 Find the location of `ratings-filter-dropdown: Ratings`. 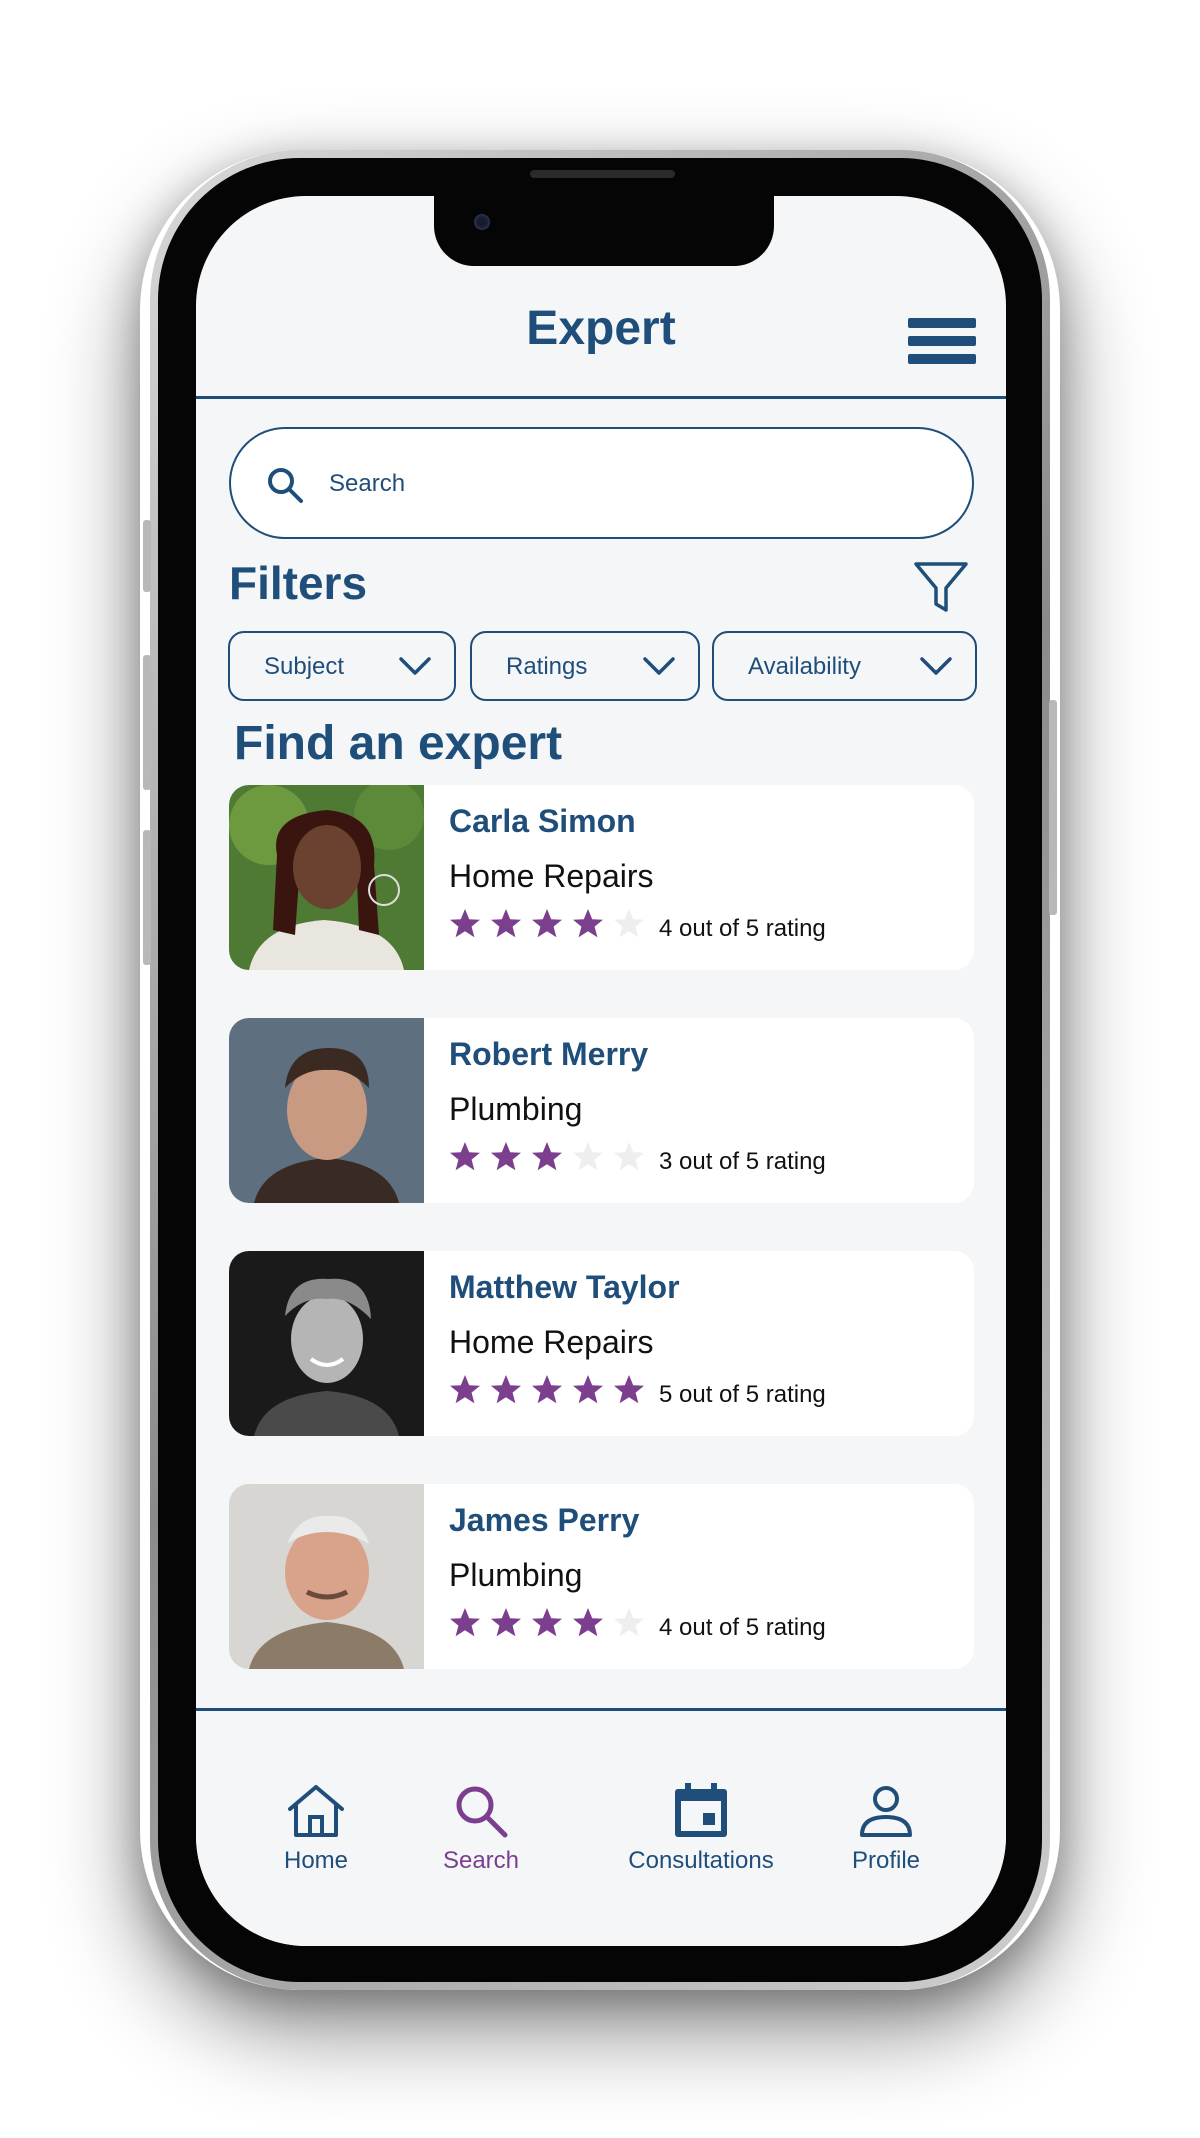

ratings-filter-dropdown: Ratings is located at coordinates (585, 666).